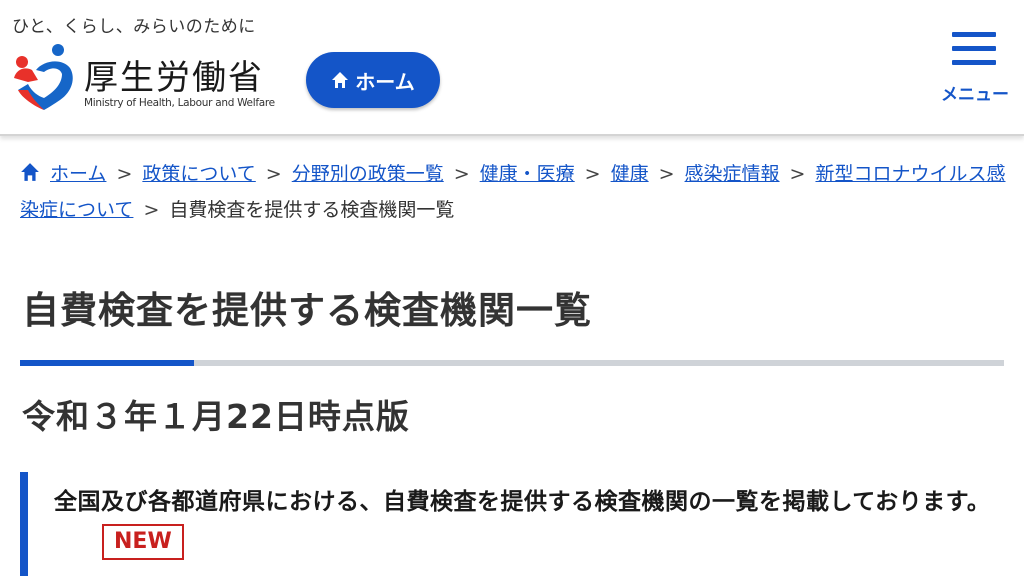  I want to click on home-button-label: ホーム, so click(385, 81).